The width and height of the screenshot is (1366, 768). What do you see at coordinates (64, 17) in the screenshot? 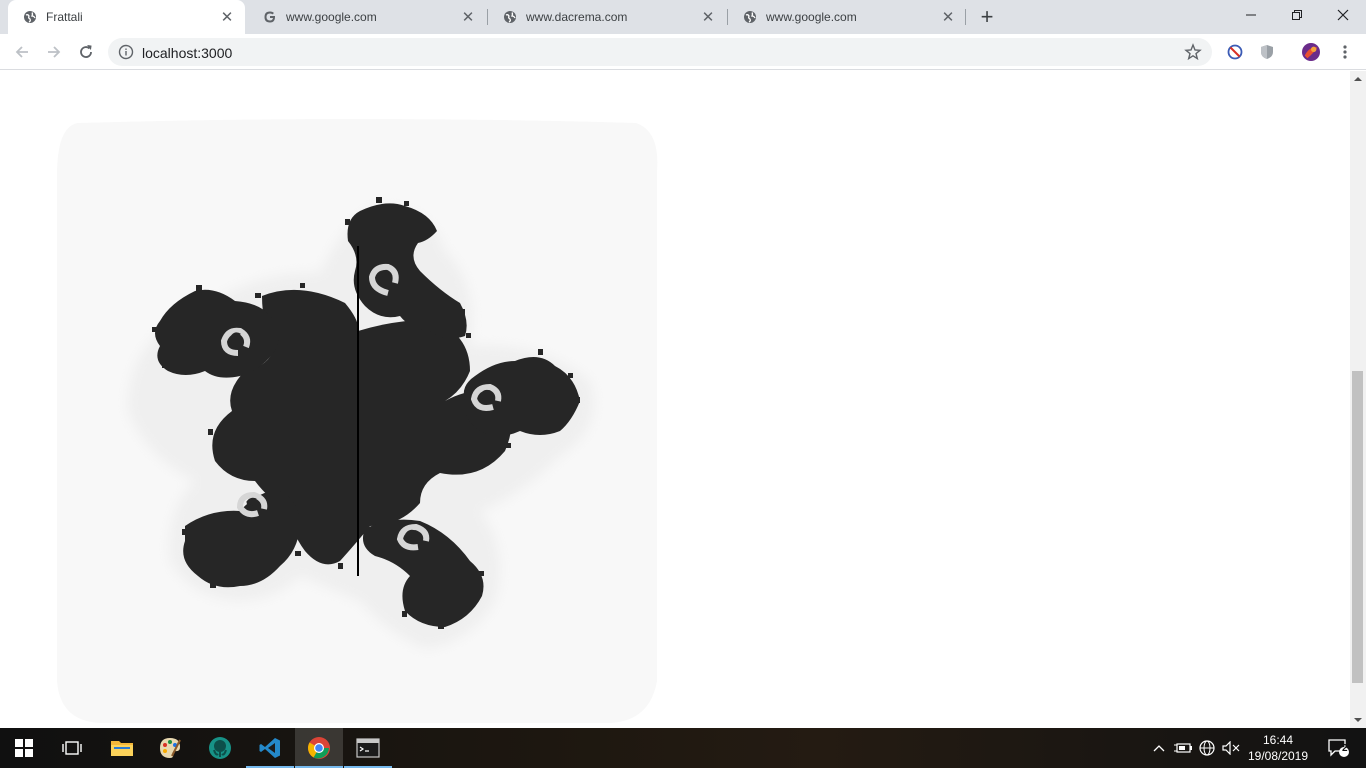
I see `tab-title: Frattali` at bounding box center [64, 17].